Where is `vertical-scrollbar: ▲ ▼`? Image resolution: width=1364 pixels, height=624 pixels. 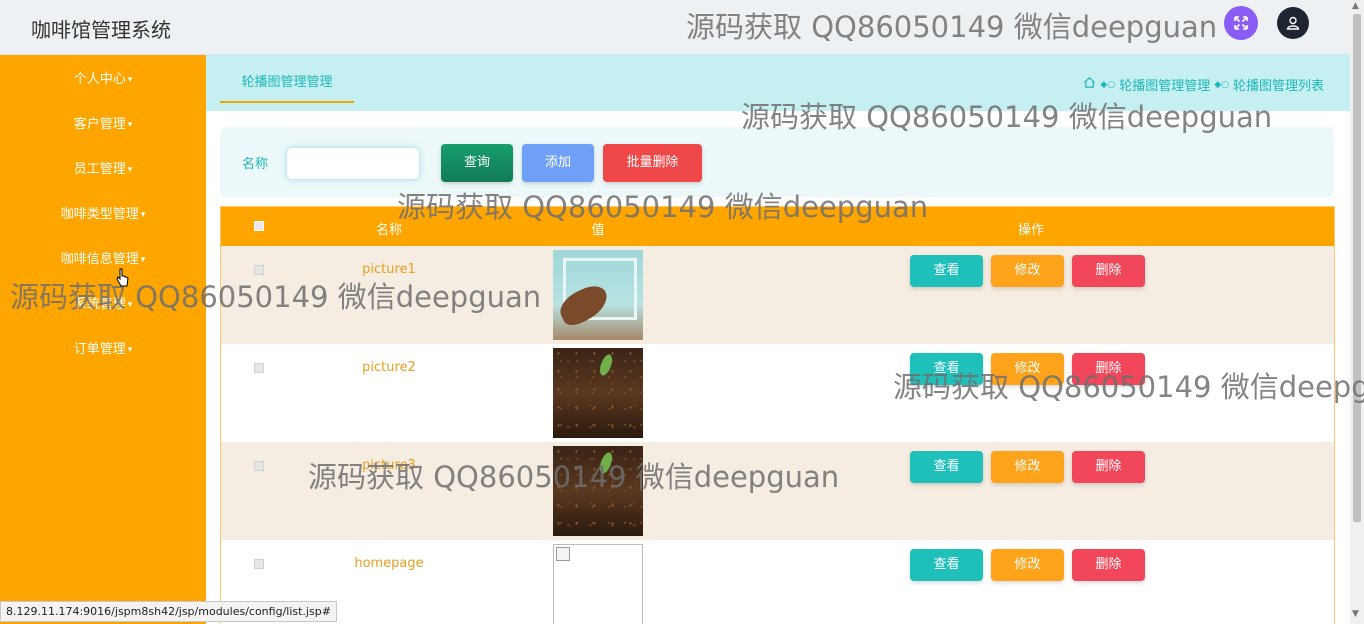 vertical-scrollbar: ▲ ▼ is located at coordinates (1357, 312).